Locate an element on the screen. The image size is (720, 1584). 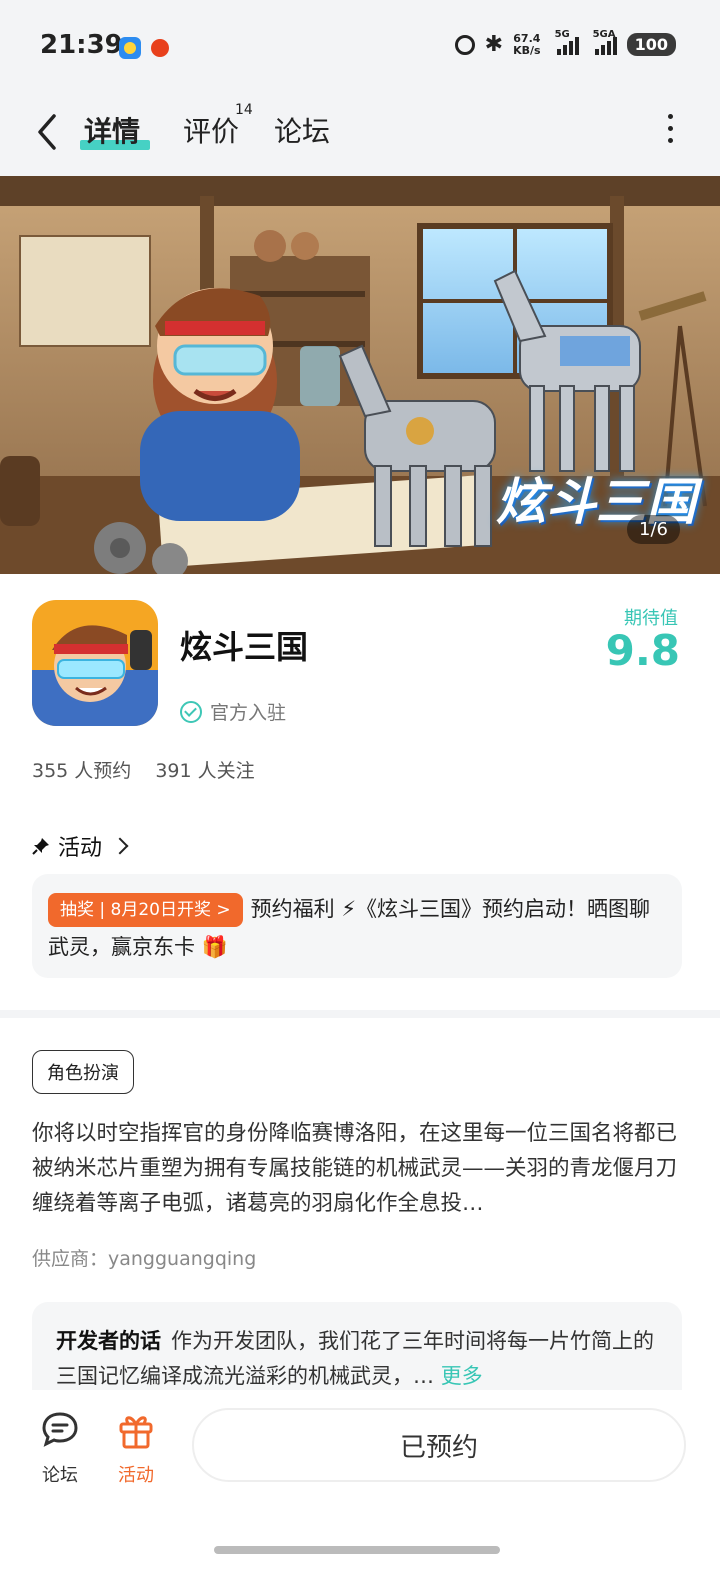
status-time: 21:39 is located at coordinates (81, 45).